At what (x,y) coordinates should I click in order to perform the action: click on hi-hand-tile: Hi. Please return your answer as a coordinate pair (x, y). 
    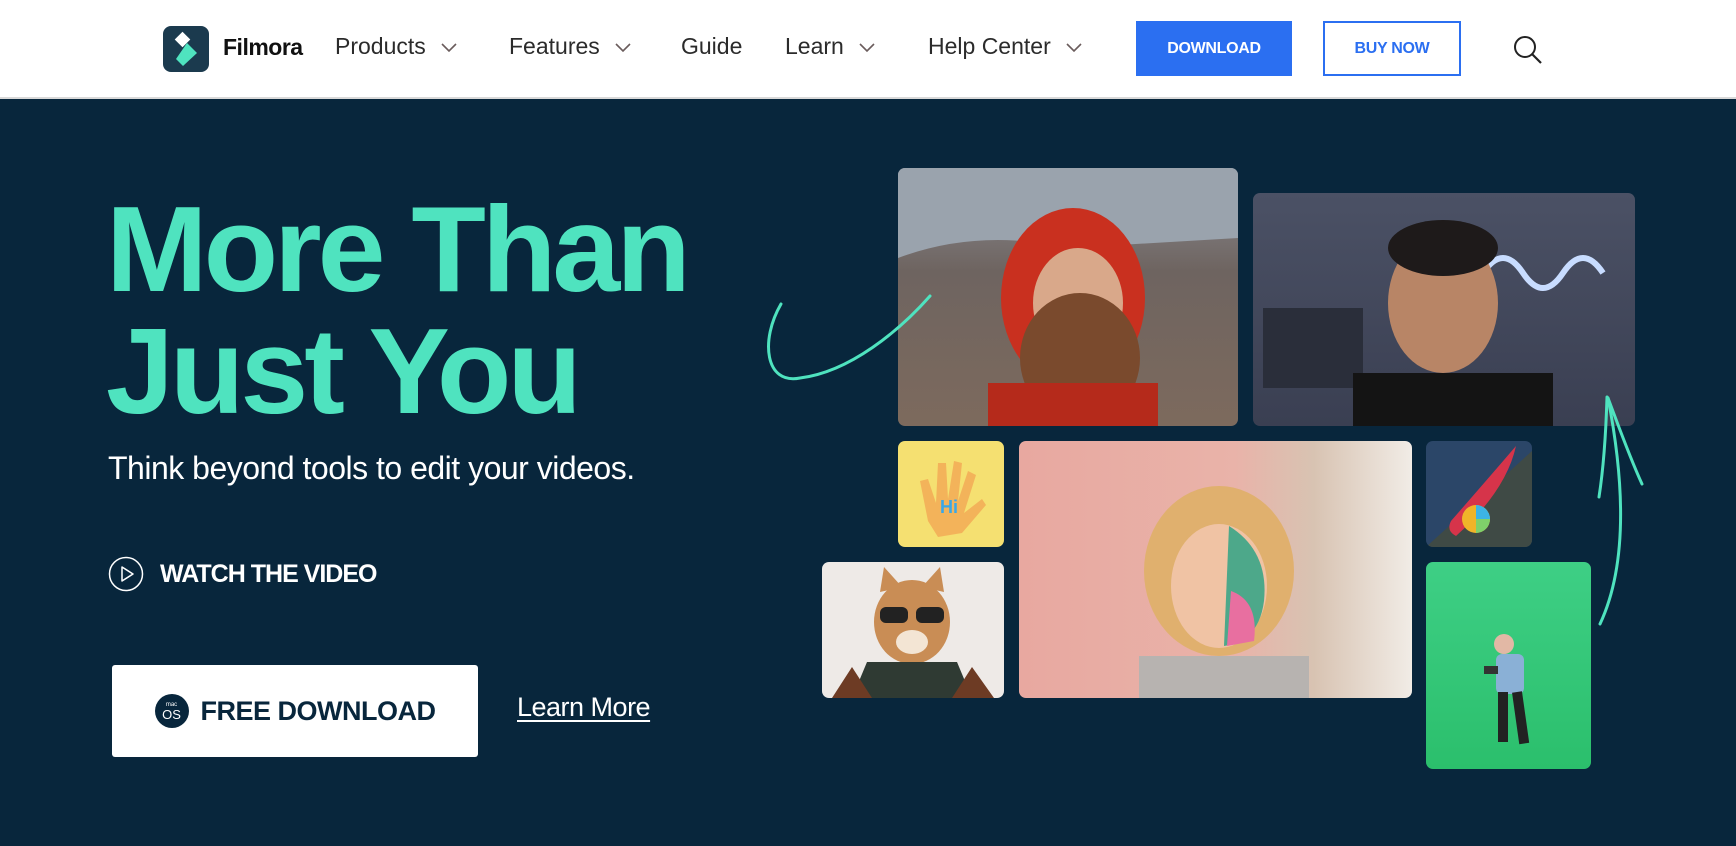
    Looking at the image, I should click on (951, 494).